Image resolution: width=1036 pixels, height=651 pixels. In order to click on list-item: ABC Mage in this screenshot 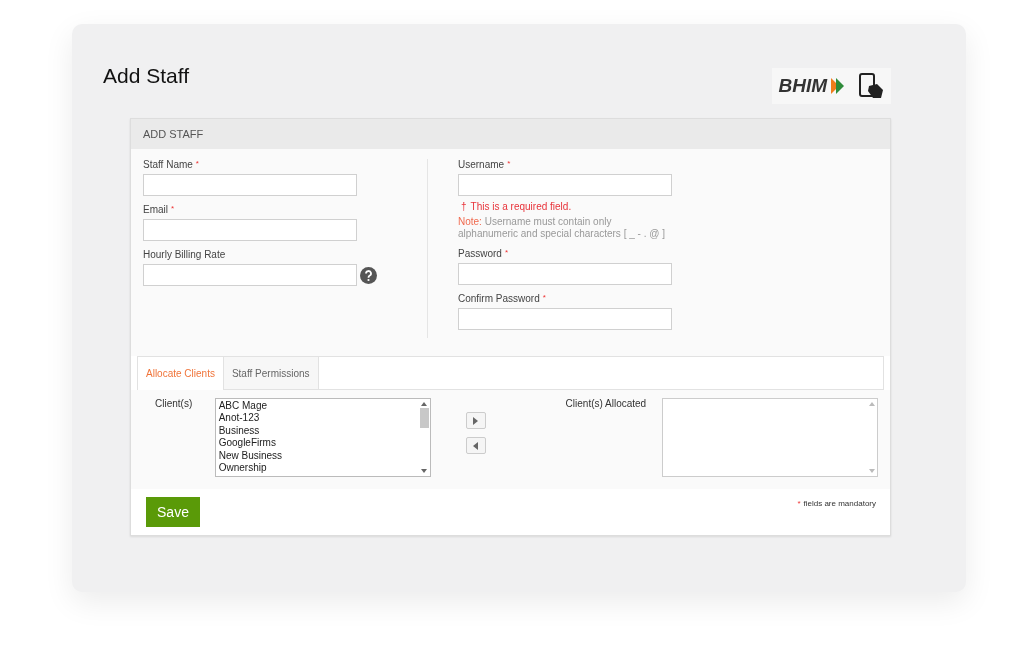, I will do `click(317, 406)`.